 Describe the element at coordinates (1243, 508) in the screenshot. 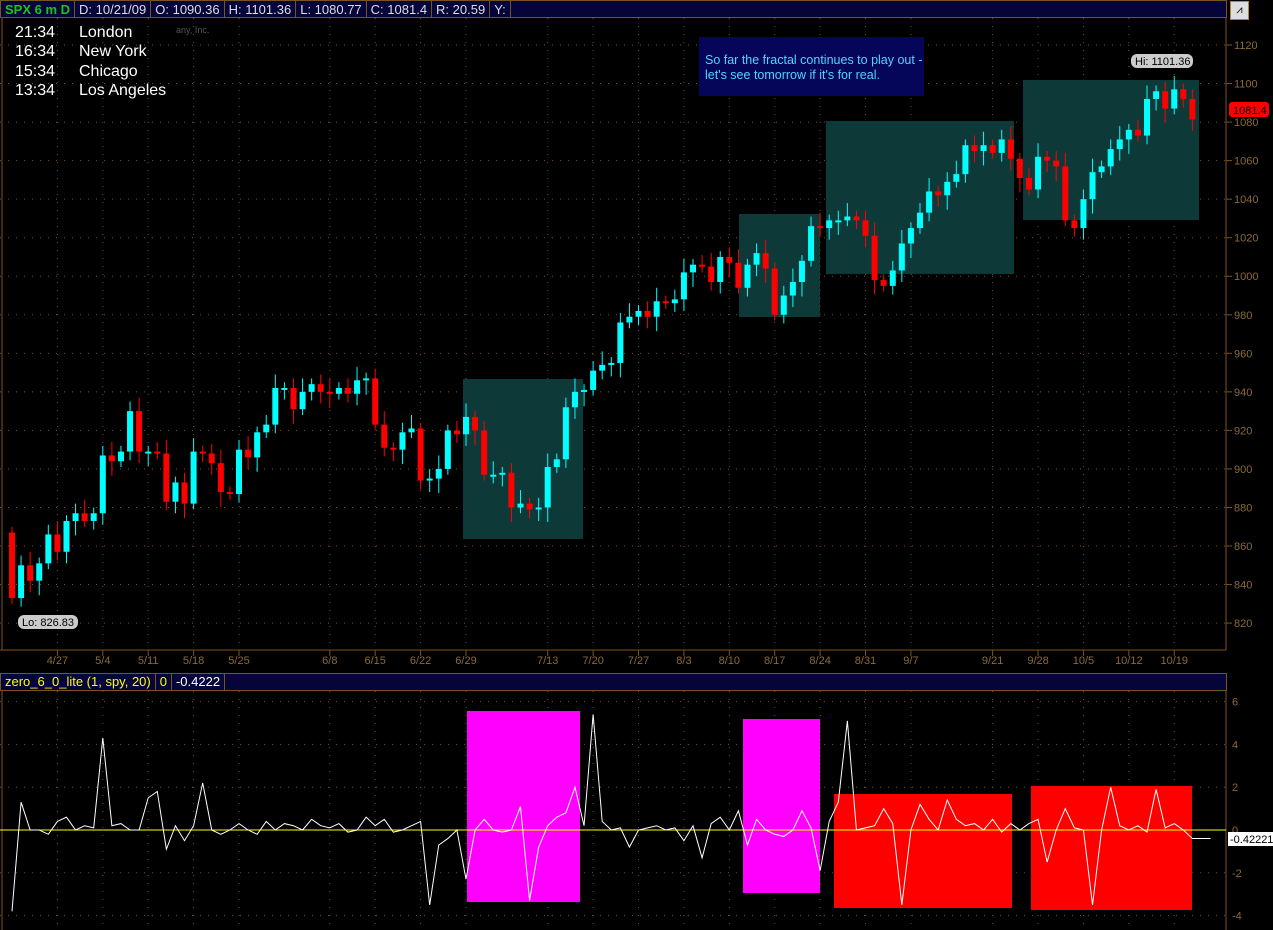

I see `y-tick-label: 880` at that location.